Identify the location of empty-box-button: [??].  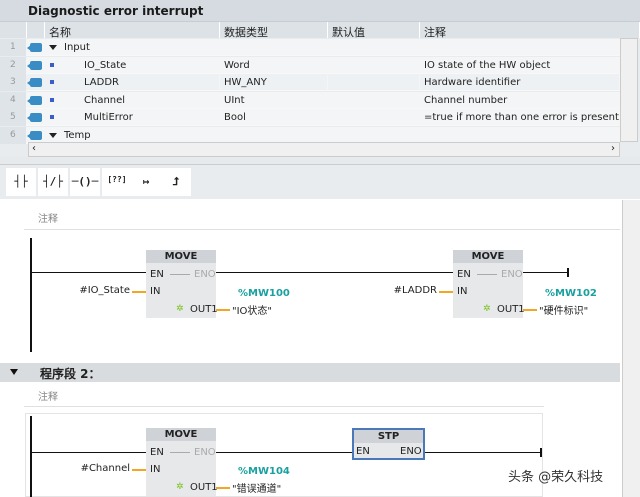
(117, 182).